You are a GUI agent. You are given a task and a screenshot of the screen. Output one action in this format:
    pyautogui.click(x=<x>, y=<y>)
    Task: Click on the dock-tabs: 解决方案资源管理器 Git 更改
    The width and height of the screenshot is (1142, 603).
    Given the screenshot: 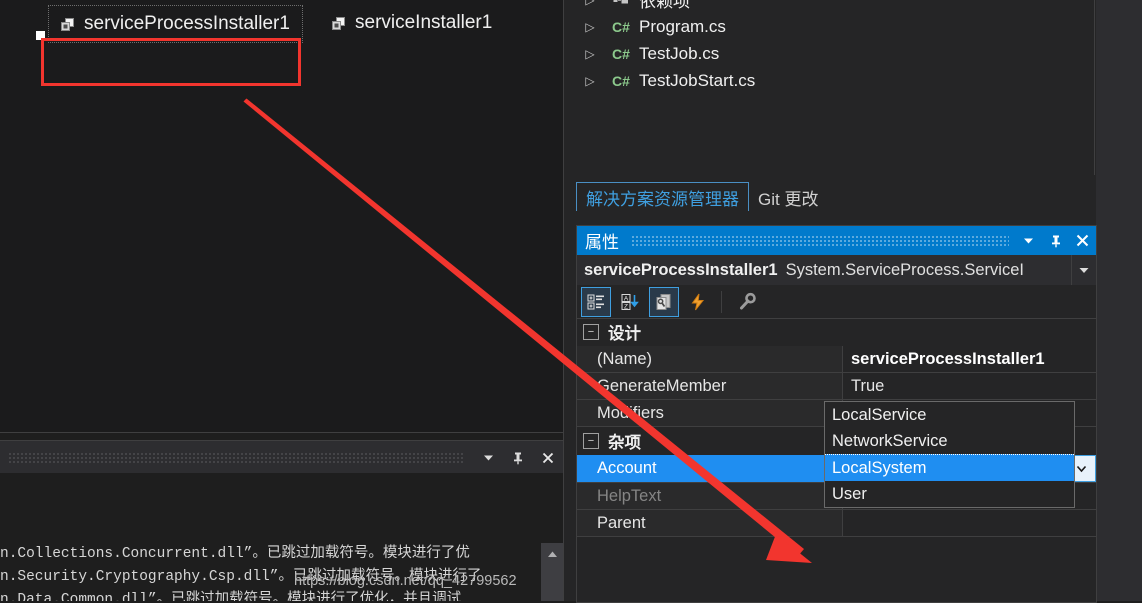 What is the action you would take?
    pyautogui.click(x=859, y=196)
    